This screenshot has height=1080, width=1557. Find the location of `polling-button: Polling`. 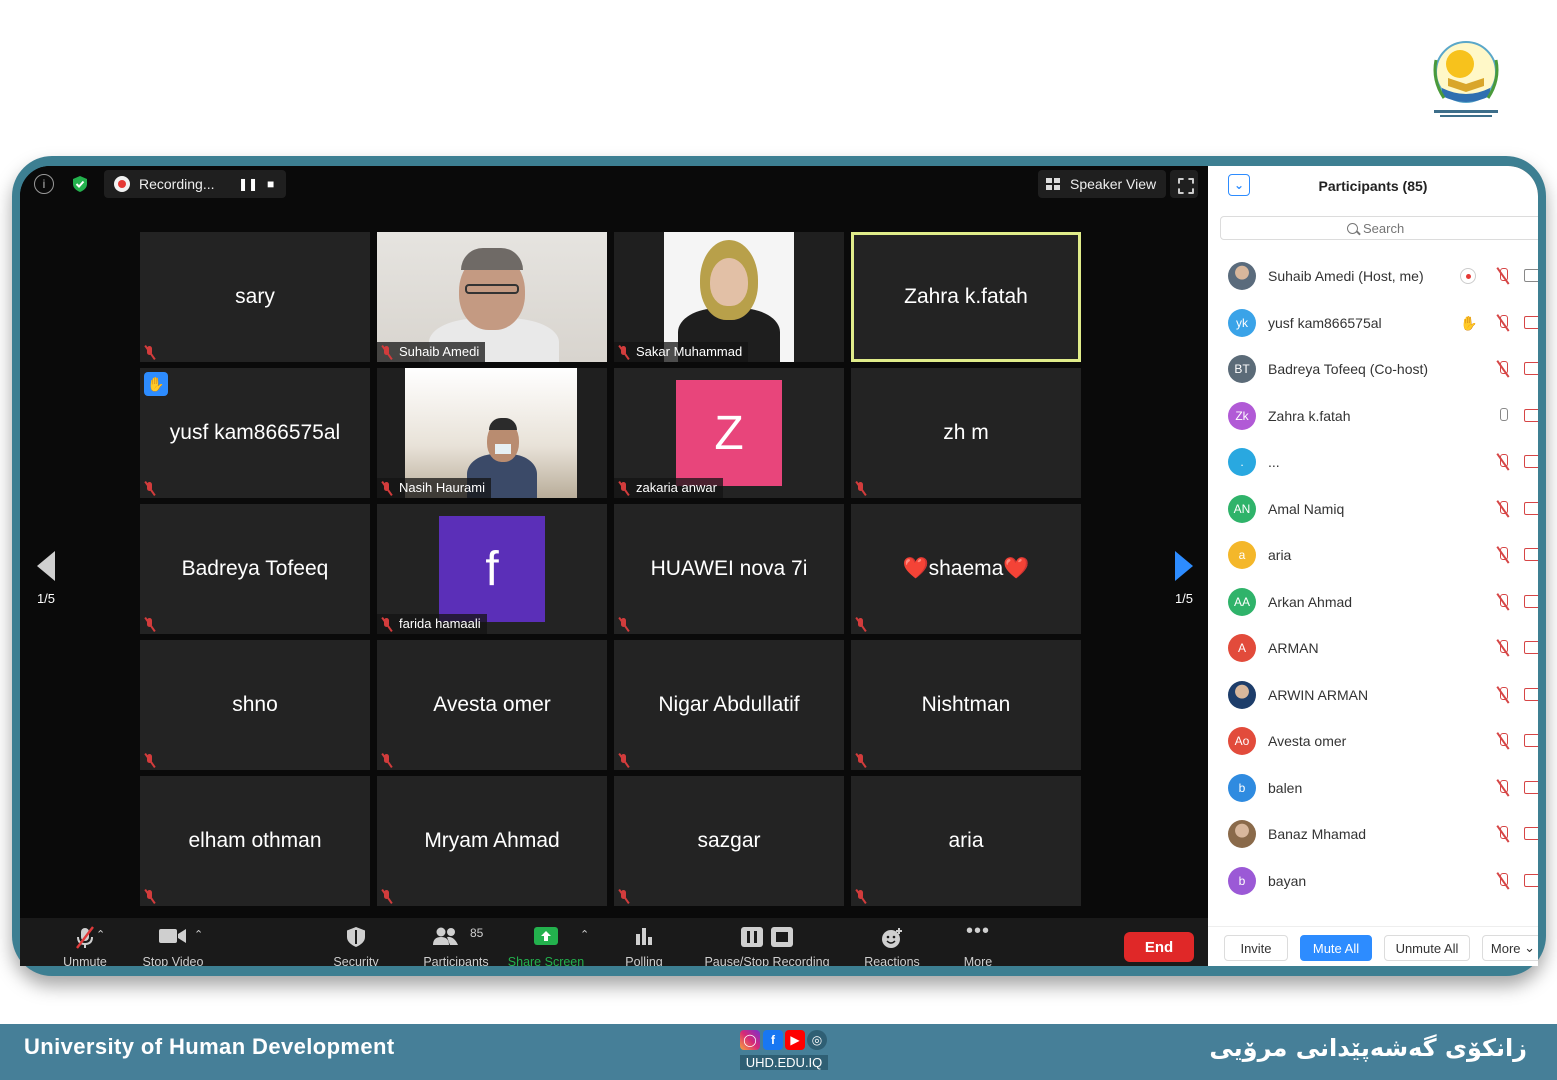

polling-button: Polling is located at coordinates (644, 942).